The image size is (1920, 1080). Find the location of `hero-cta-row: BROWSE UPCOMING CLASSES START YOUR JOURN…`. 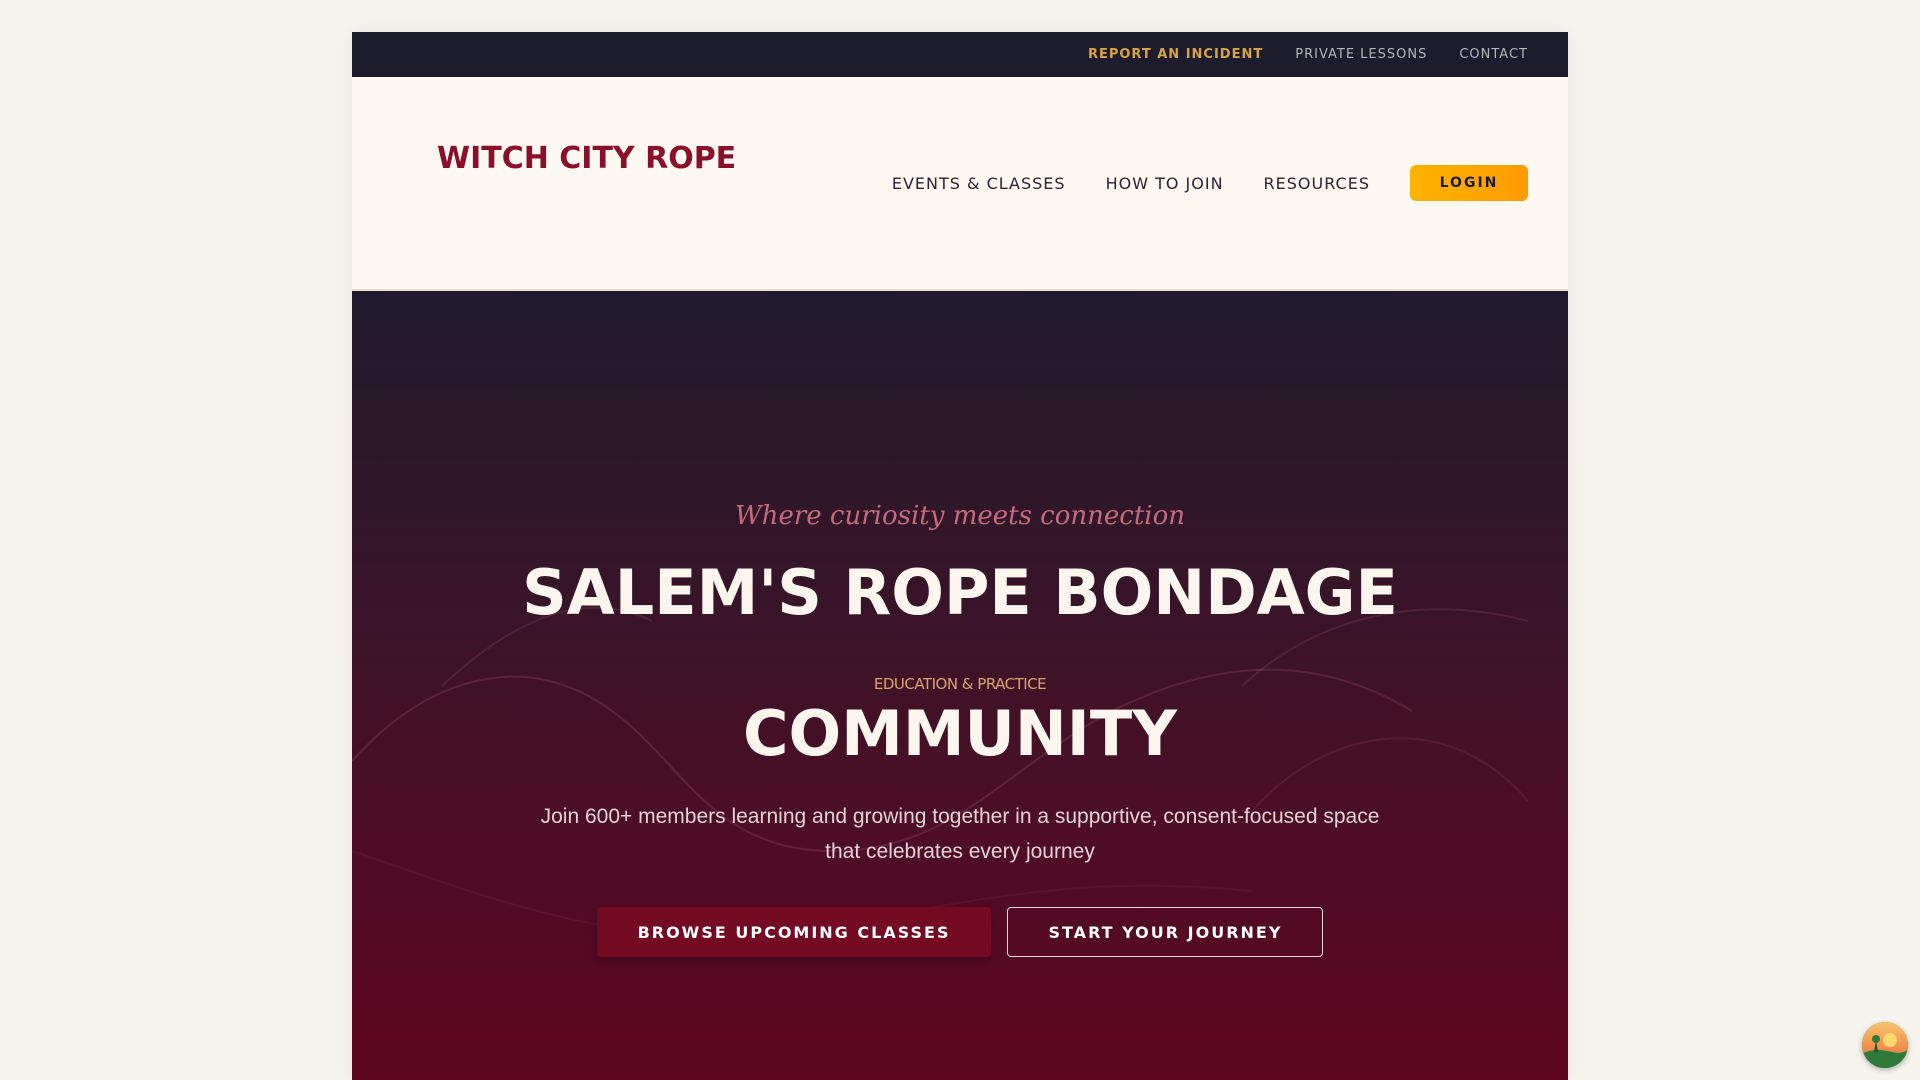

hero-cta-row: BROWSE UPCOMING CLASSES START YOUR JOURN… is located at coordinates (960, 932).